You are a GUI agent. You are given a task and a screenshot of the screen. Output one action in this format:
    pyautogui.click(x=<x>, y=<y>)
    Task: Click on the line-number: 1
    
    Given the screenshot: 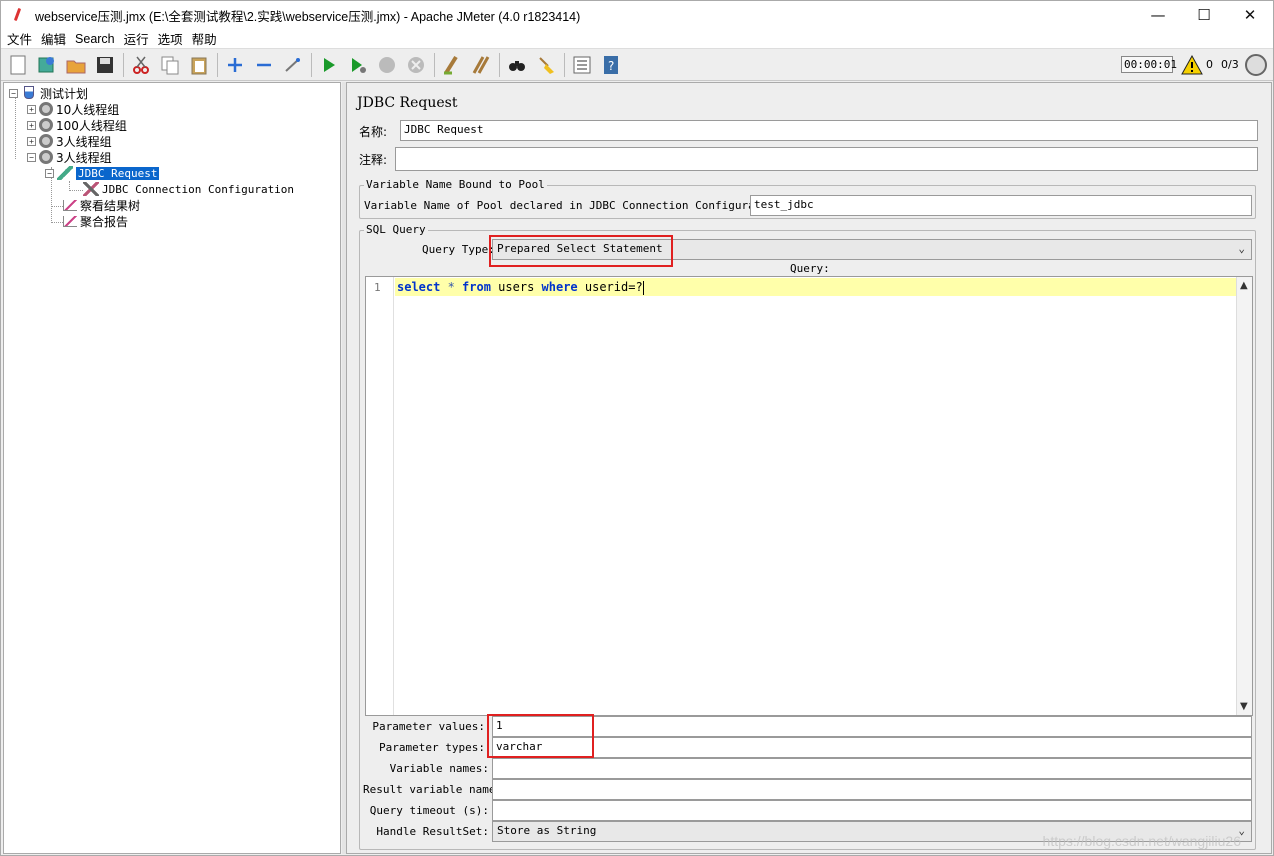 What is the action you would take?
    pyautogui.click(x=377, y=287)
    